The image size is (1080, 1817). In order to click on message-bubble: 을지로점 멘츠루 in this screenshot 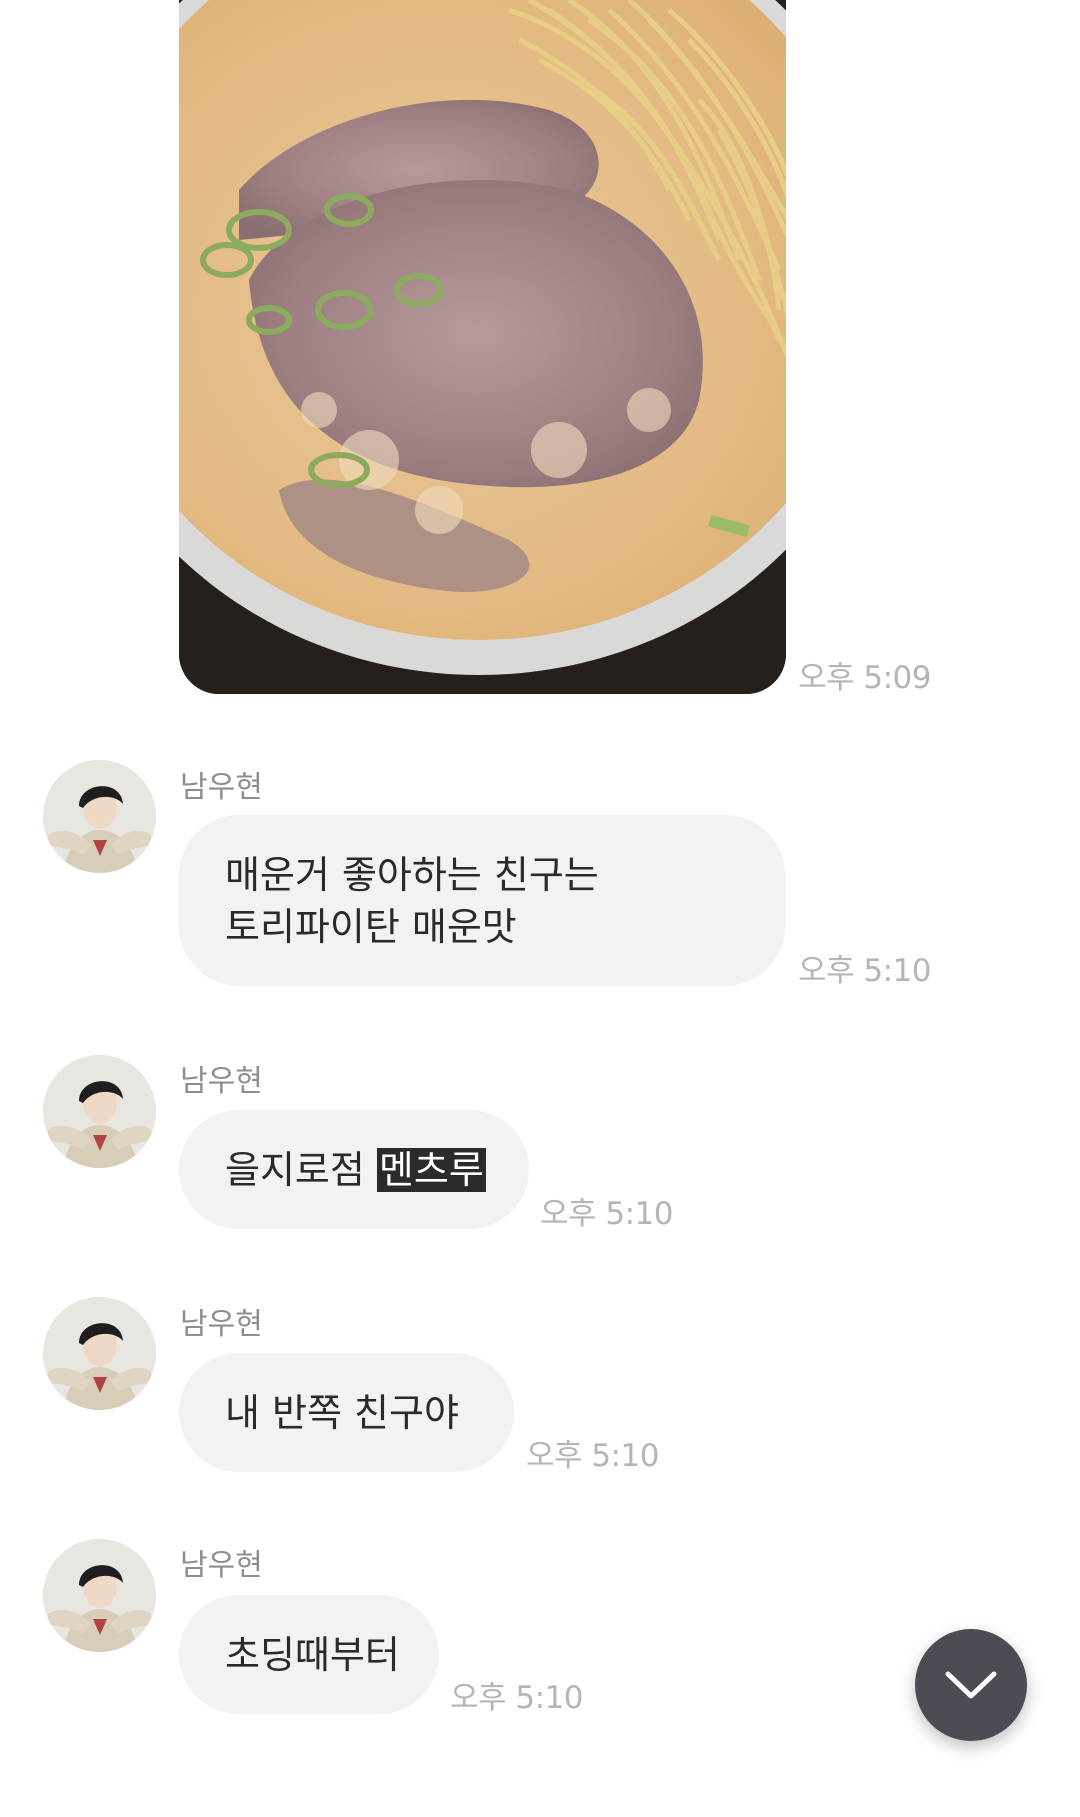, I will do `click(354, 1169)`.